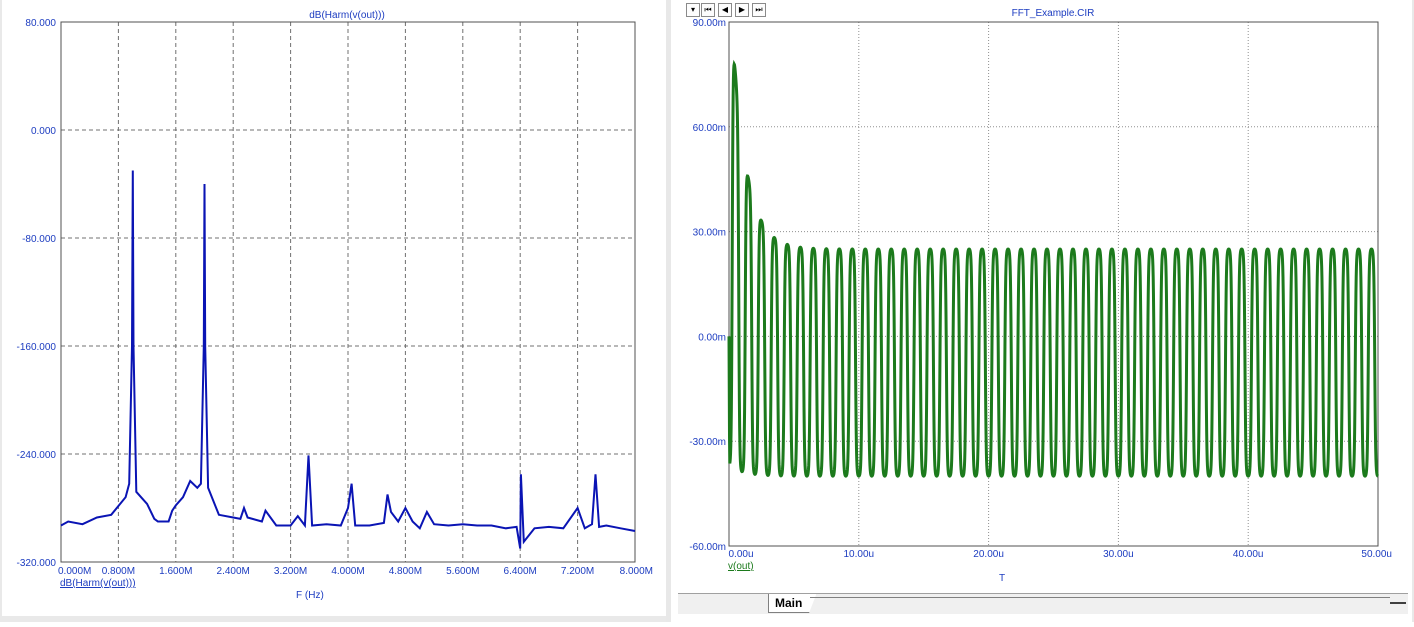  Describe the element at coordinates (347, 571) in the screenshot. I see `x-tick-label: 4.000M` at that location.